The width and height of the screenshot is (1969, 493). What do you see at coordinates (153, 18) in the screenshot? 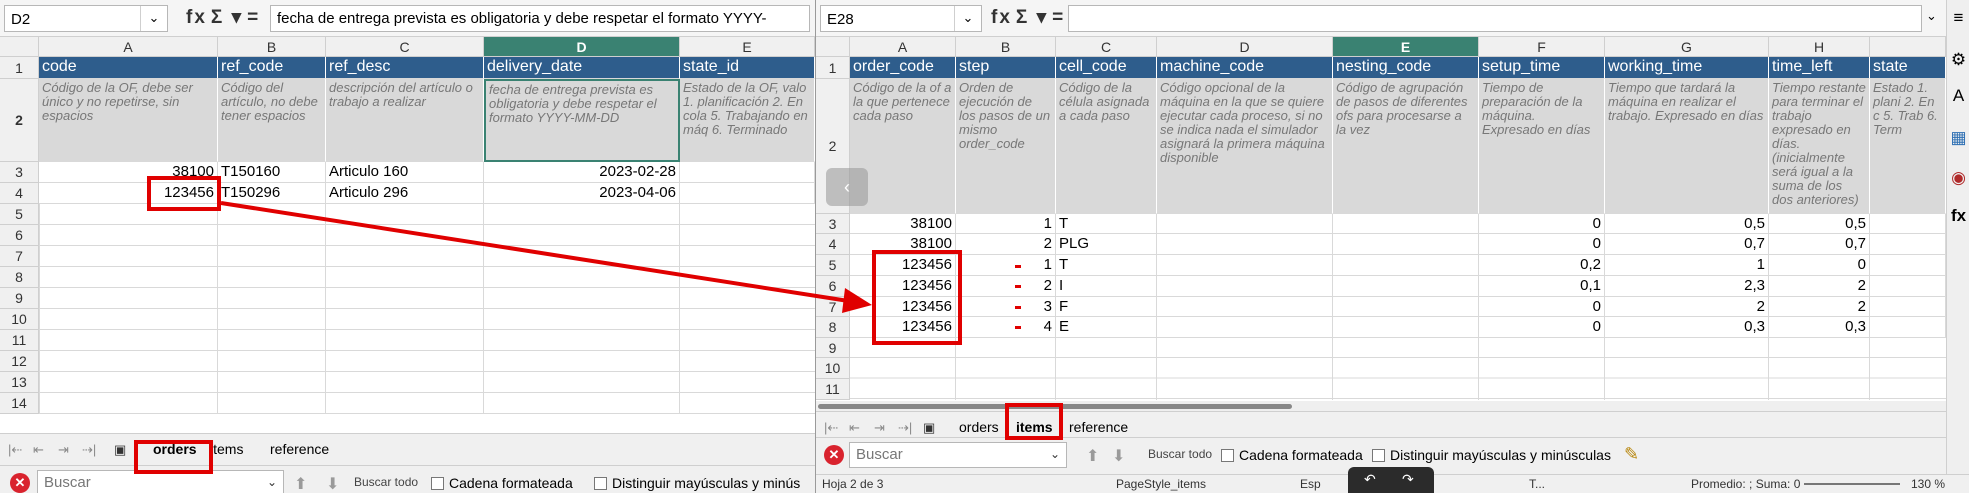
I see `chevron-down-icon: ⌄` at bounding box center [153, 18].